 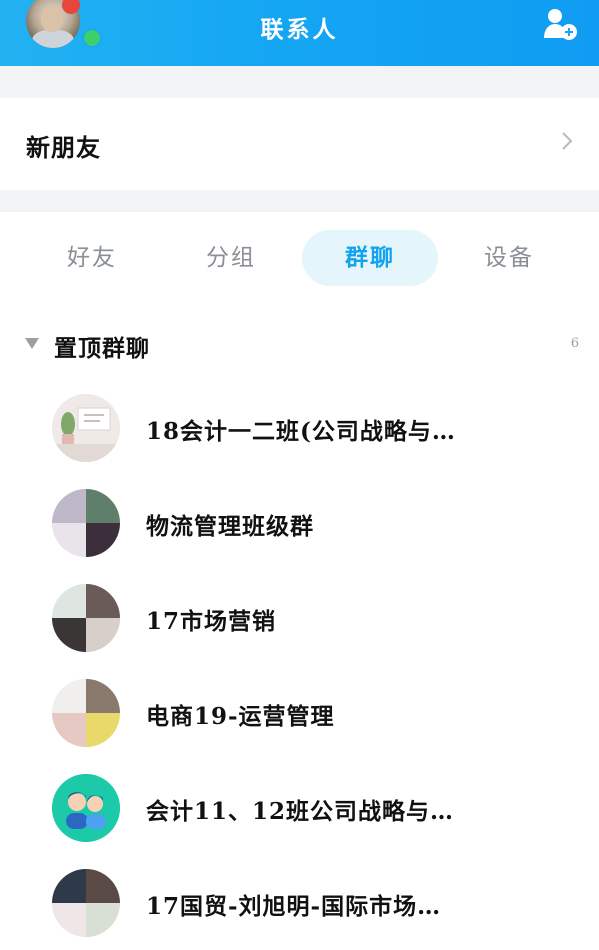 I want to click on tab-friends: 好友, so click(x=92, y=258).